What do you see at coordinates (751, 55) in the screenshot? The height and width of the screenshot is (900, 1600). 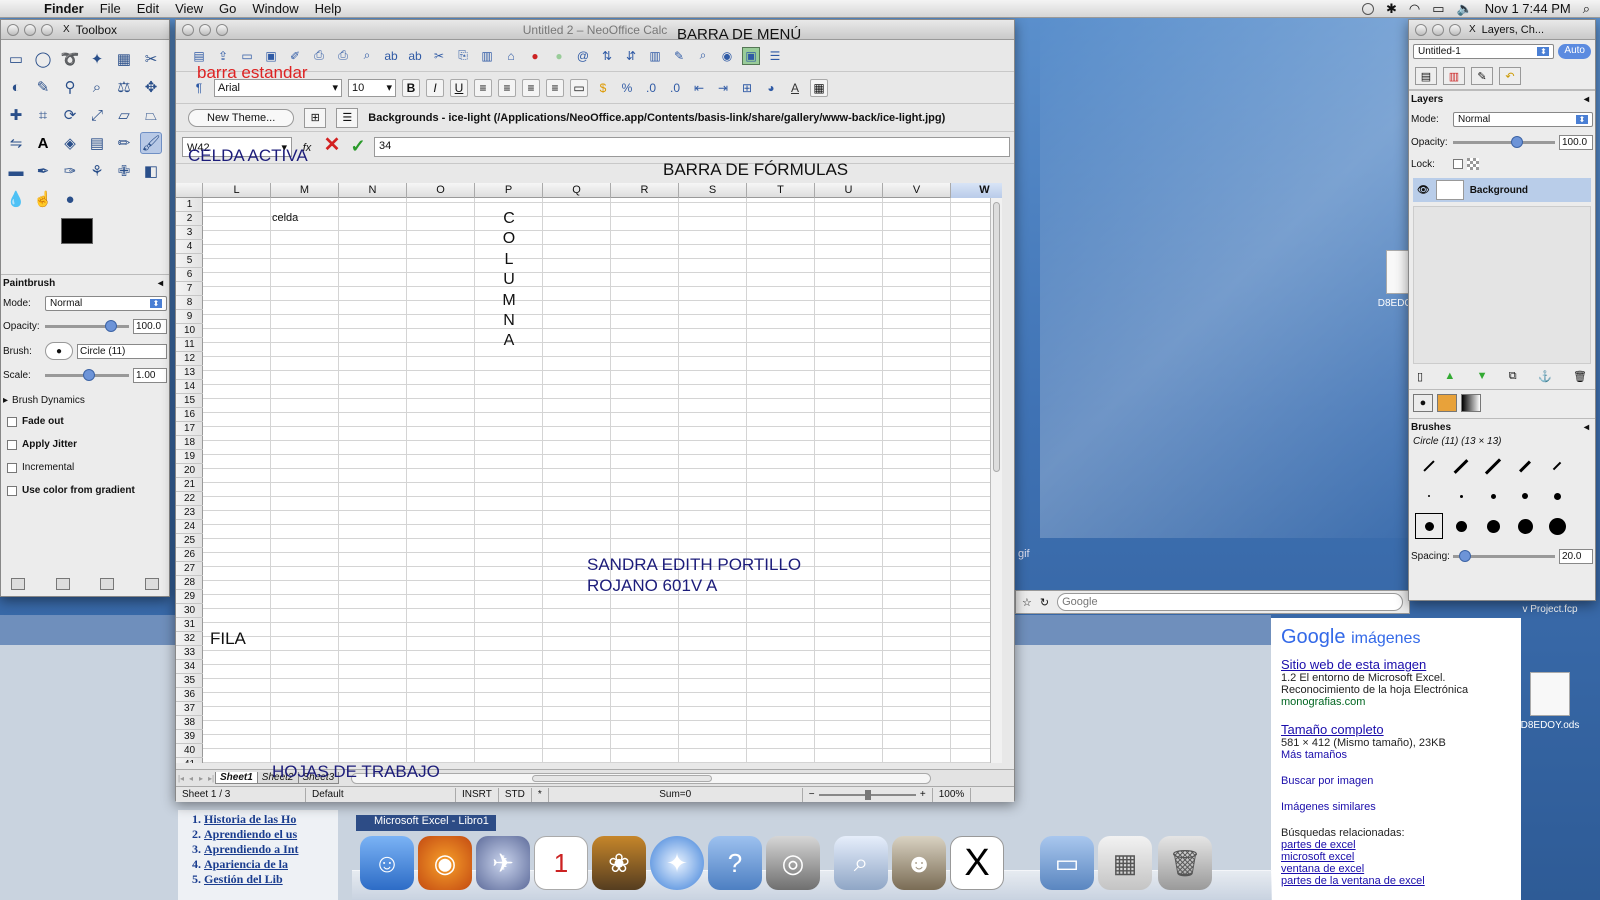 I see `gallery-icon: ▣` at bounding box center [751, 55].